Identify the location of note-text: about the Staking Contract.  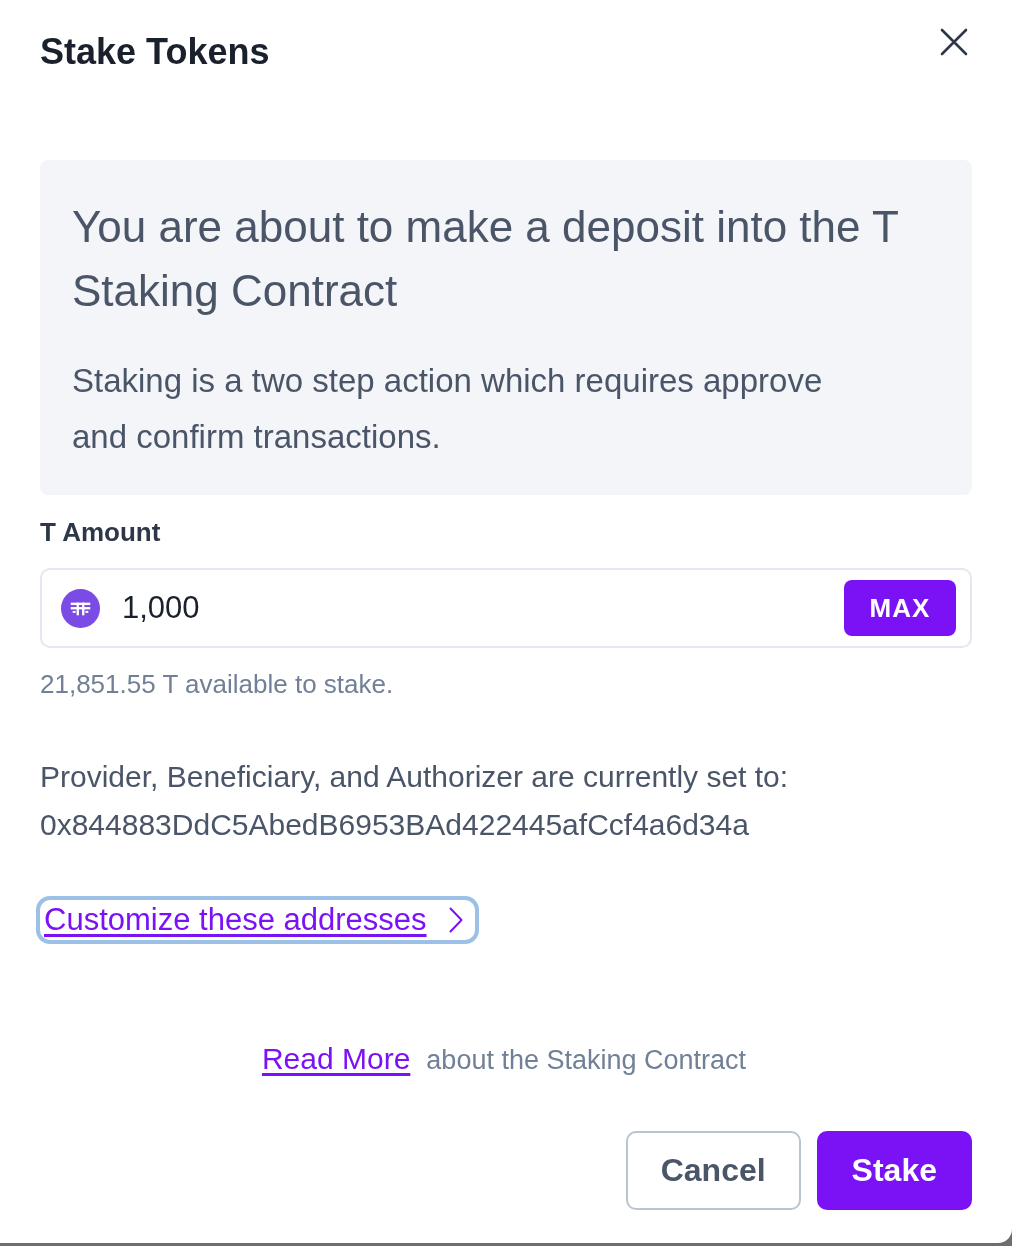
(586, 1060).